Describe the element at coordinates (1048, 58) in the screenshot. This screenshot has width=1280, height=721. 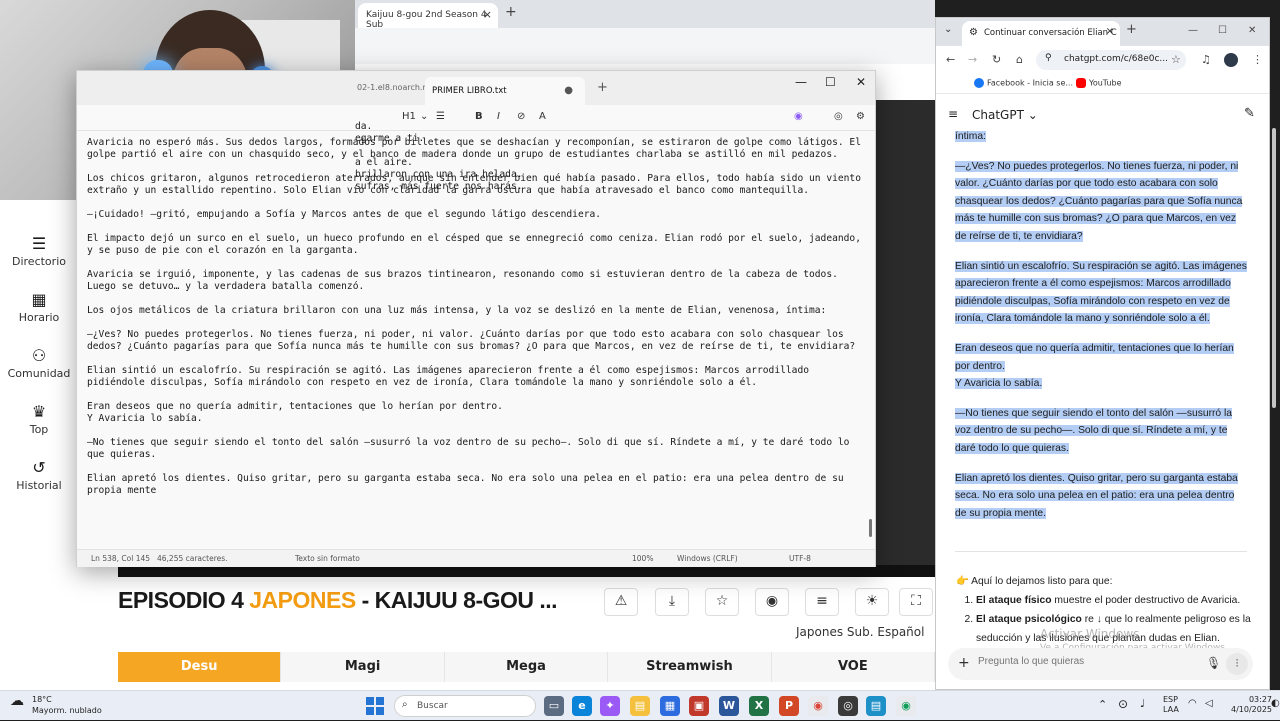
I see `site-info-icon: ⚲` at that location.